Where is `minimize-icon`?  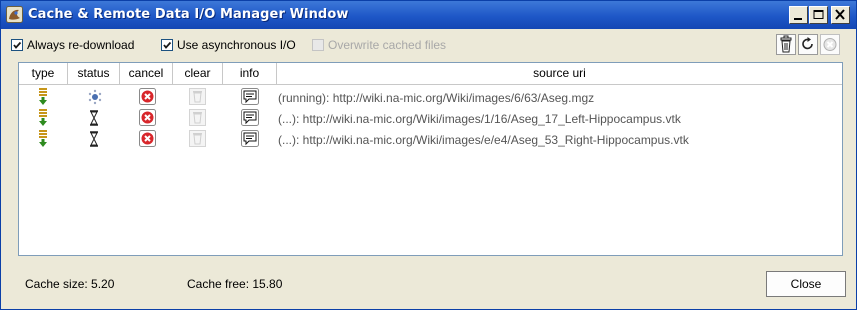 minimize-icon is located at coordinates (798, 19).